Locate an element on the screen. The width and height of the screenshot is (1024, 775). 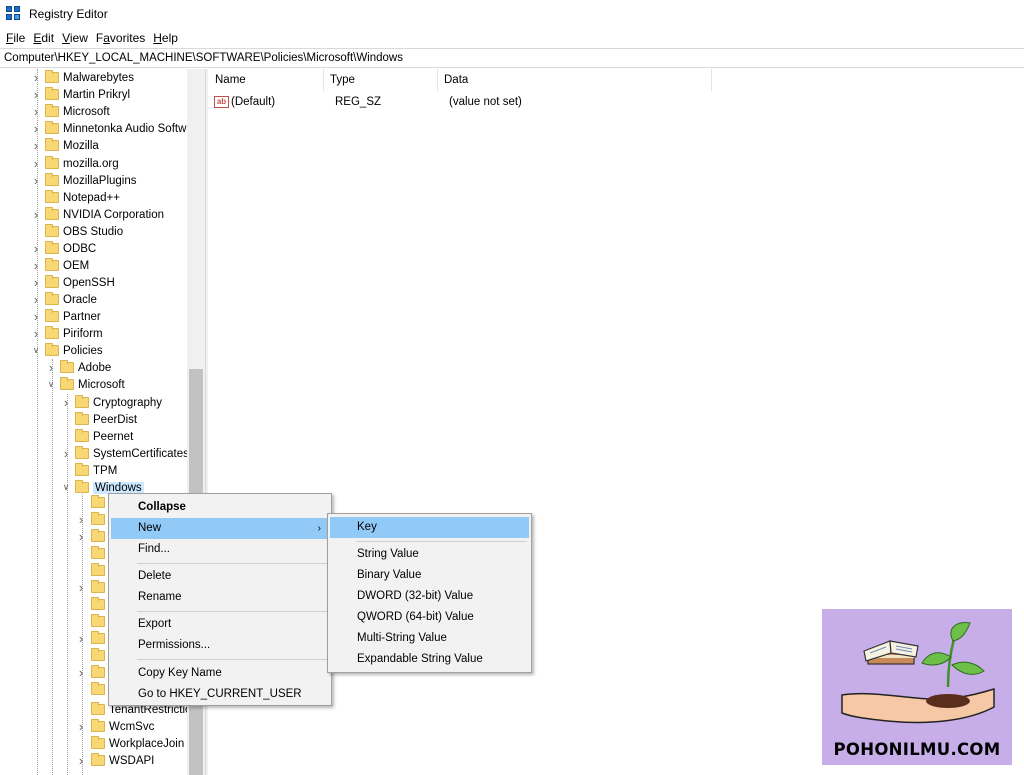
submenu-item-string-value: String Value is located at coordinates (429, 554).